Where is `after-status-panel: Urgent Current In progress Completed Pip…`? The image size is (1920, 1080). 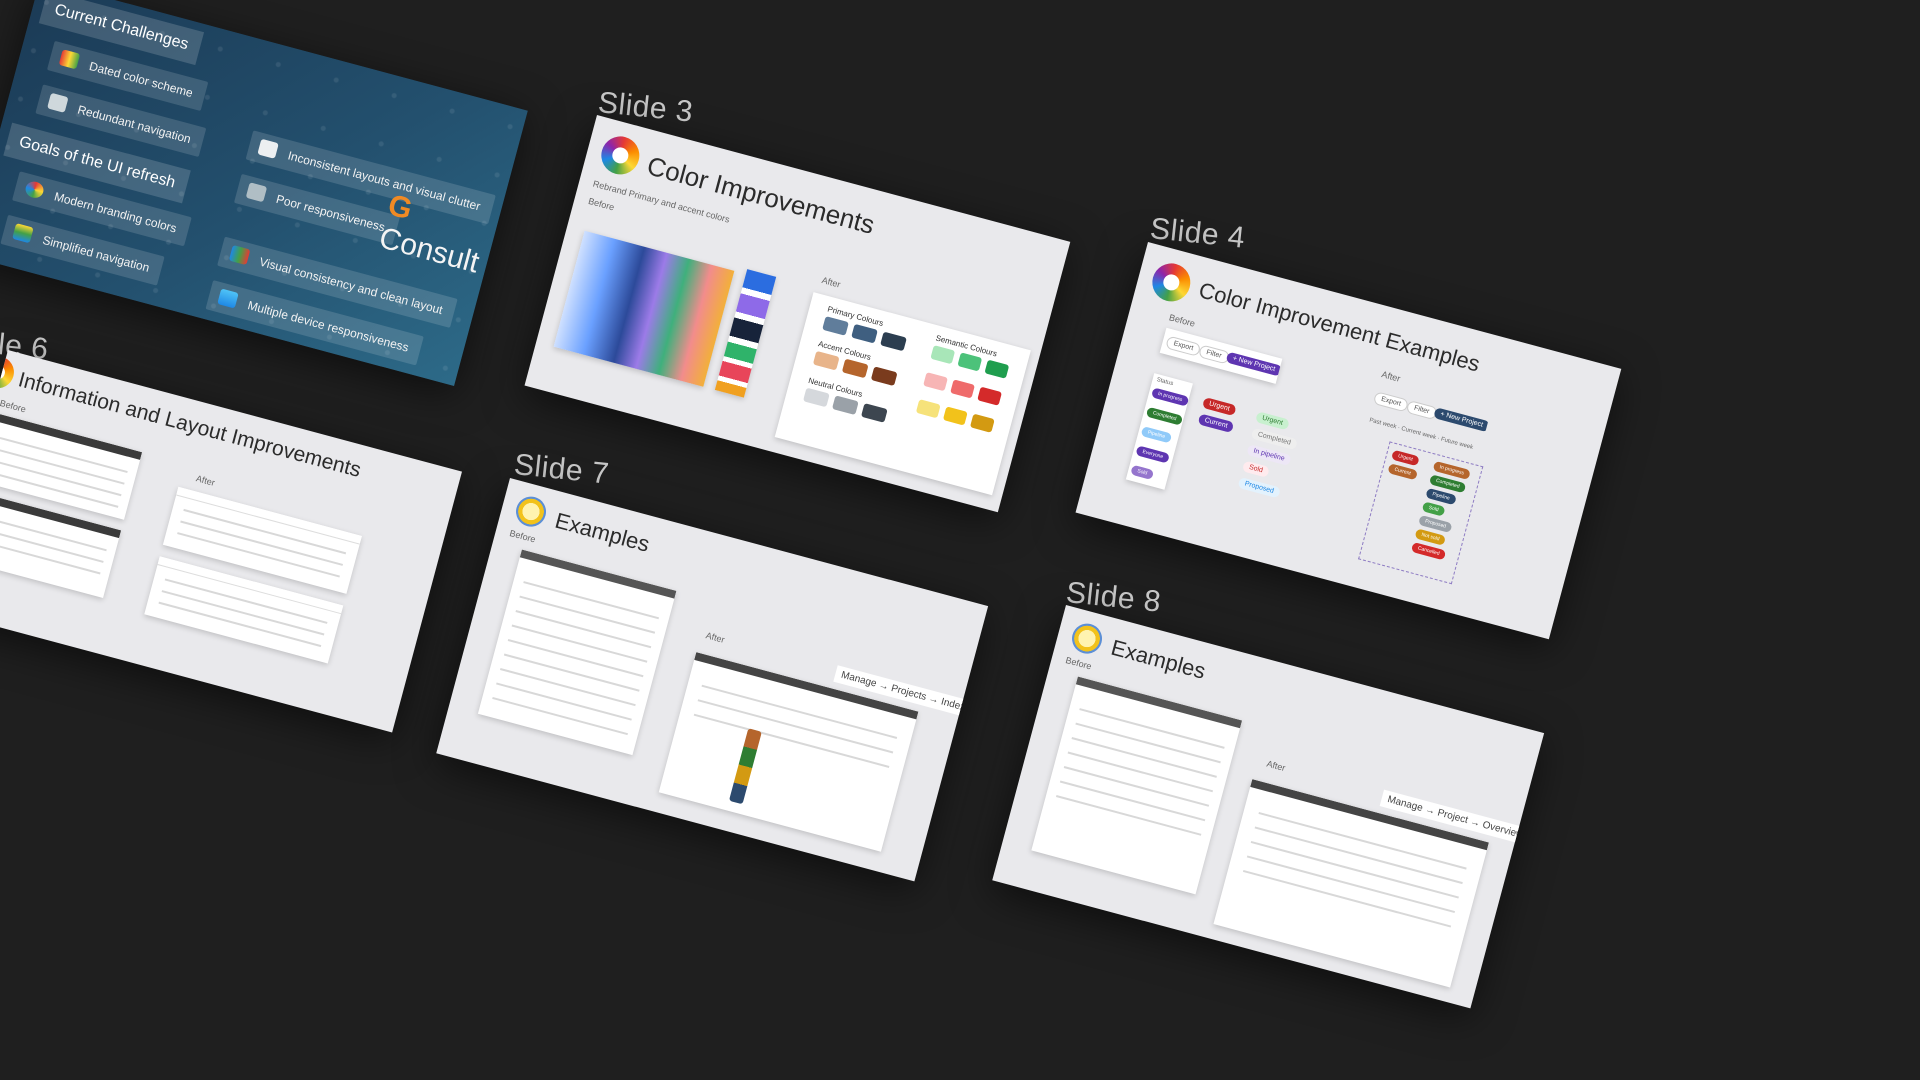
after-status-panel: Urgent Current In progress Completed Pip… is located at coordinates (1421, 513).